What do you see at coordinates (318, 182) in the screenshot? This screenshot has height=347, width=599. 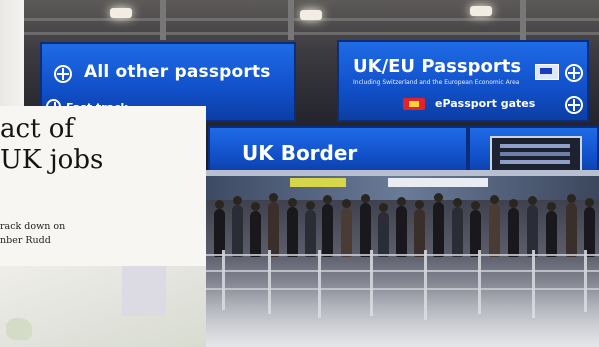 I see `booth-yellow-panel` at bounding box center [318, 182].